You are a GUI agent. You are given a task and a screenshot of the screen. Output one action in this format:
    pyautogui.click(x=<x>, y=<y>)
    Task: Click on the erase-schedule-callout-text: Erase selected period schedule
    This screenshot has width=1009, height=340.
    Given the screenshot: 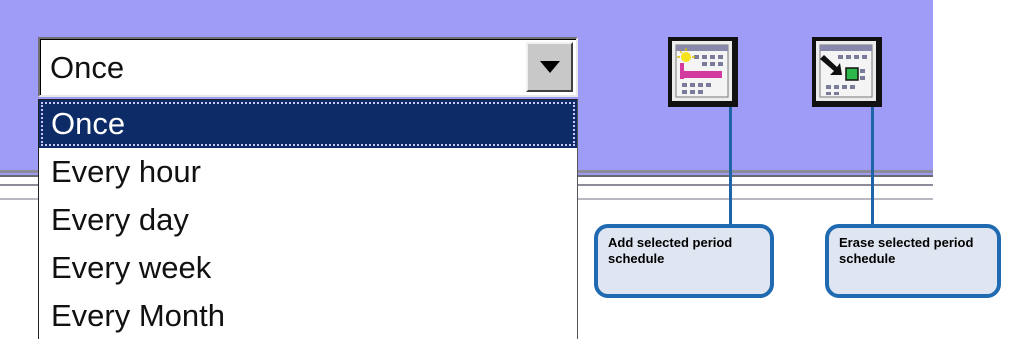 What is the action you would take?
    pyautogui.click(x=906, y=250)
    